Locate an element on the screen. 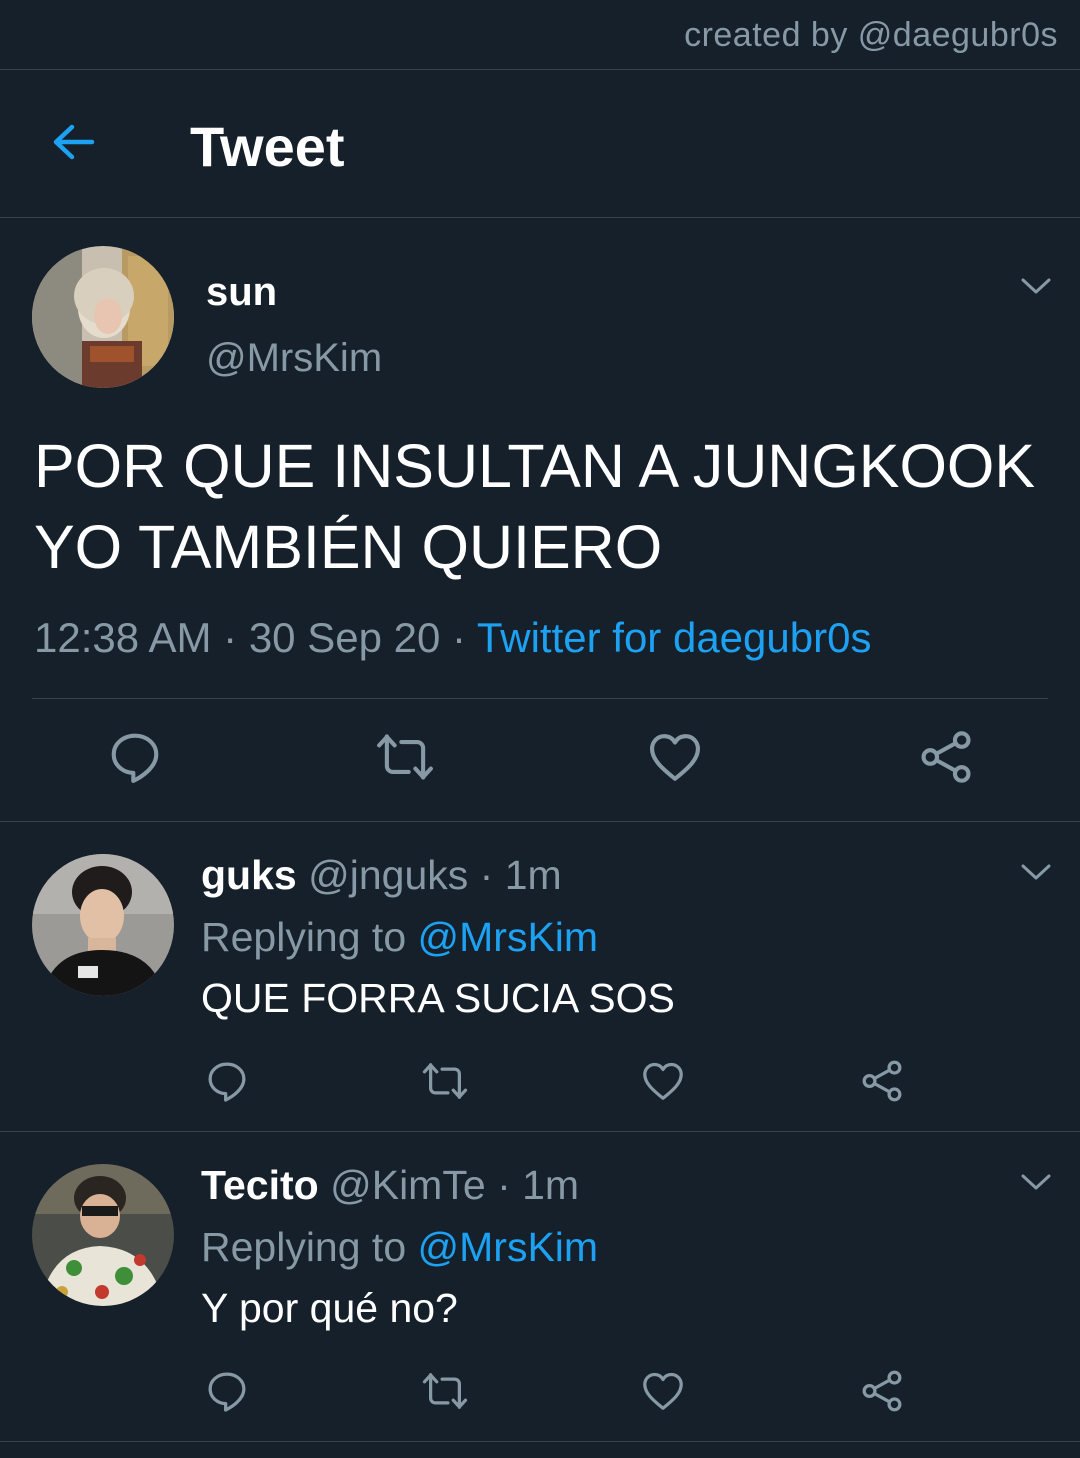 The height and width of the screenshot is (1458, 1080). reply-header: guks @jnguks · 1m is located at coordinates (381, 875).